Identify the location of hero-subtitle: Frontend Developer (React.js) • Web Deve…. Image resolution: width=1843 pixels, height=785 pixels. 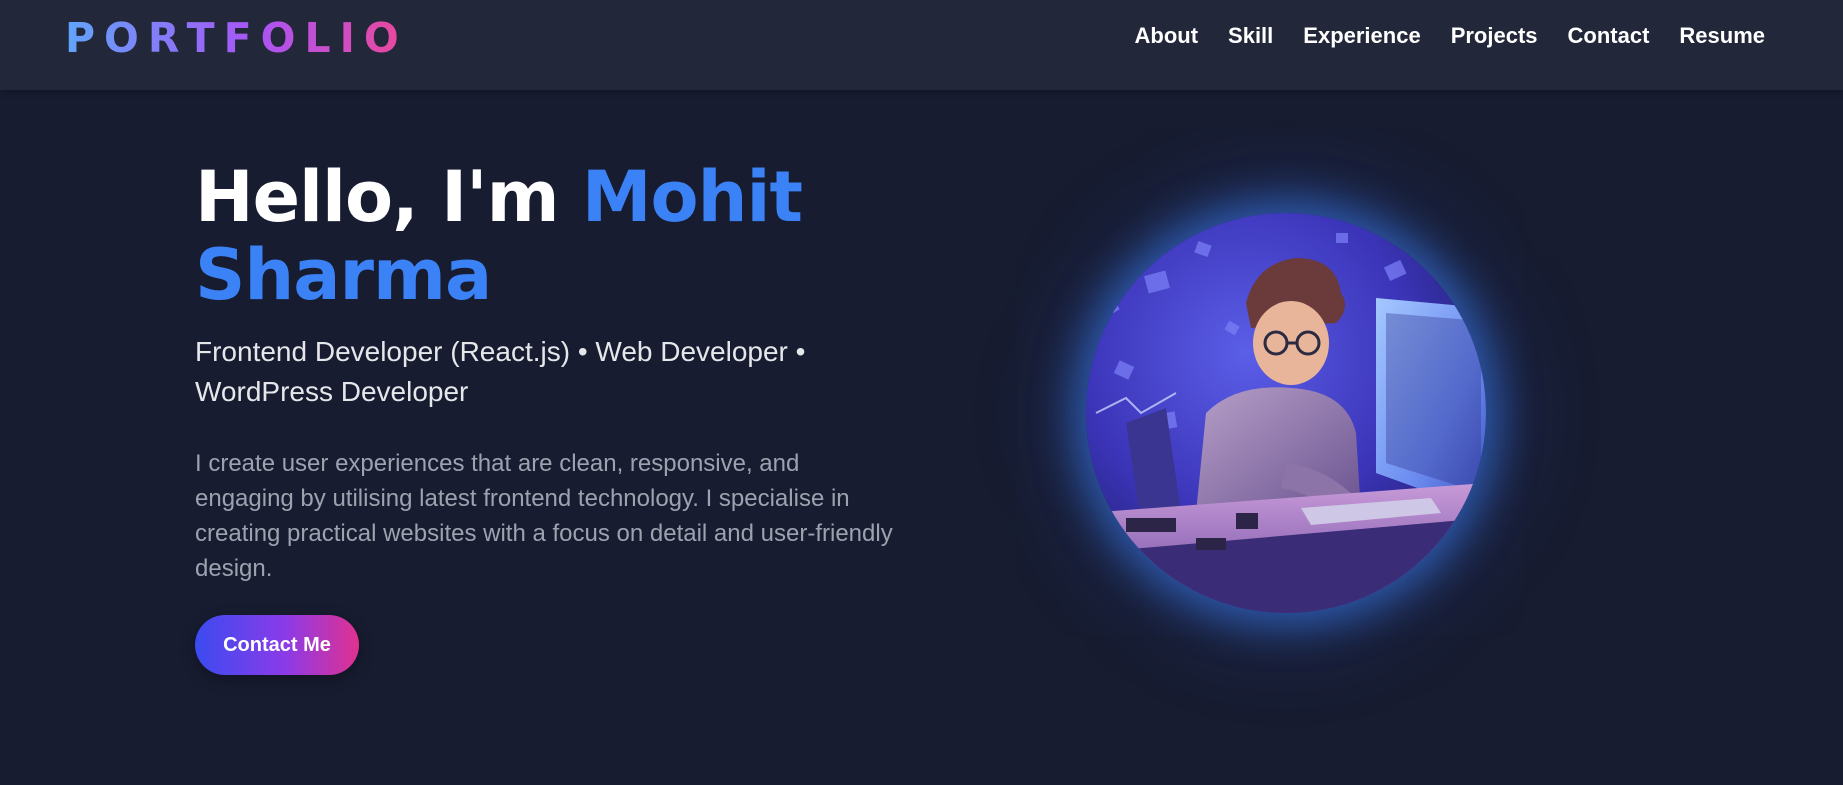
(500, 371).